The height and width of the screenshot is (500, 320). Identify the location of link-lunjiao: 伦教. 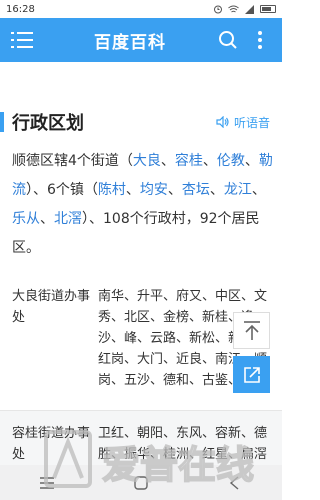
(231, 161).